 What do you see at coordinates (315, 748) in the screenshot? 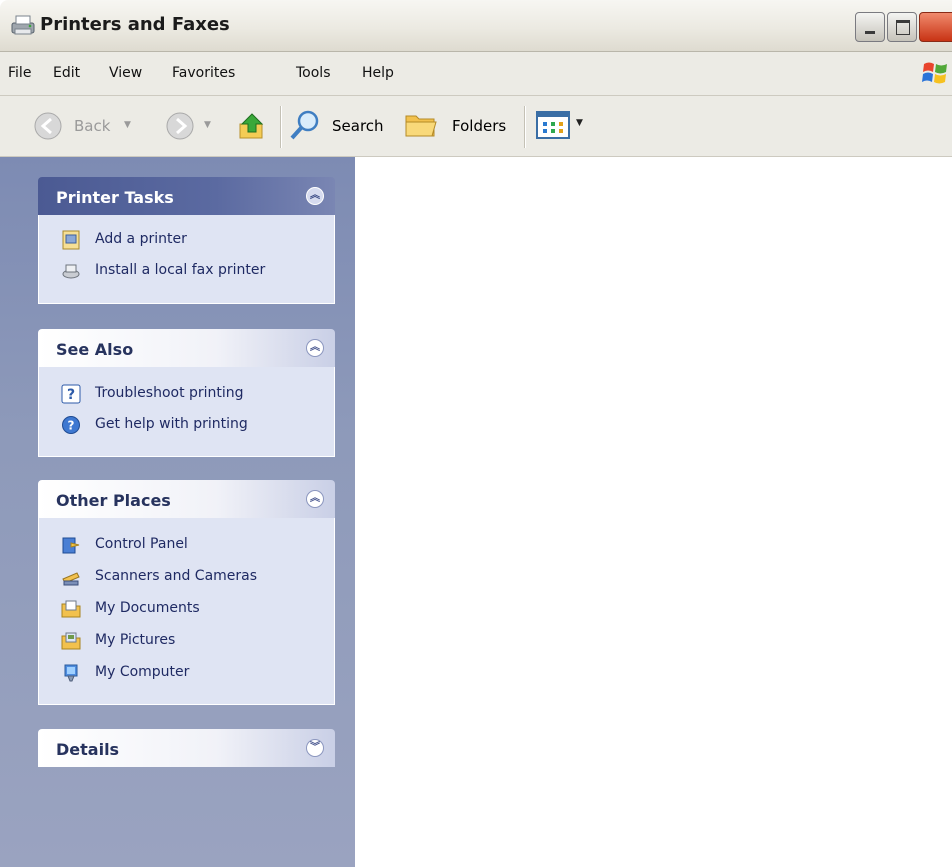
I see `expand-chevron-icon: ︾` at bounding box center [315, 748].